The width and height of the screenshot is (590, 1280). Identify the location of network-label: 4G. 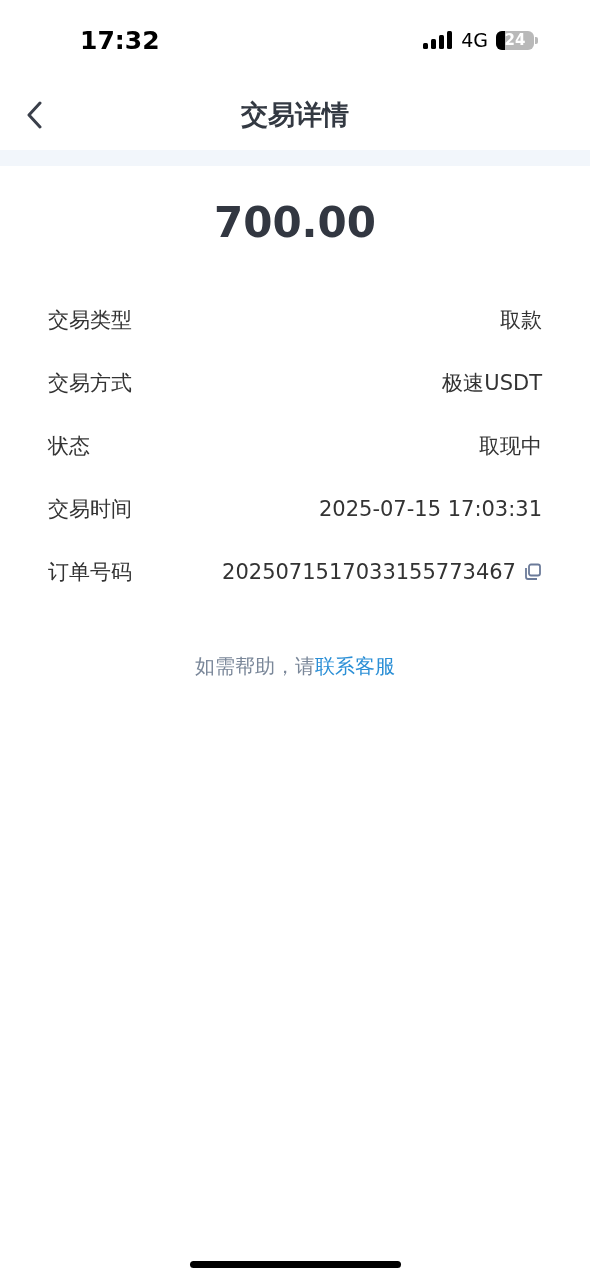
(474, 40).